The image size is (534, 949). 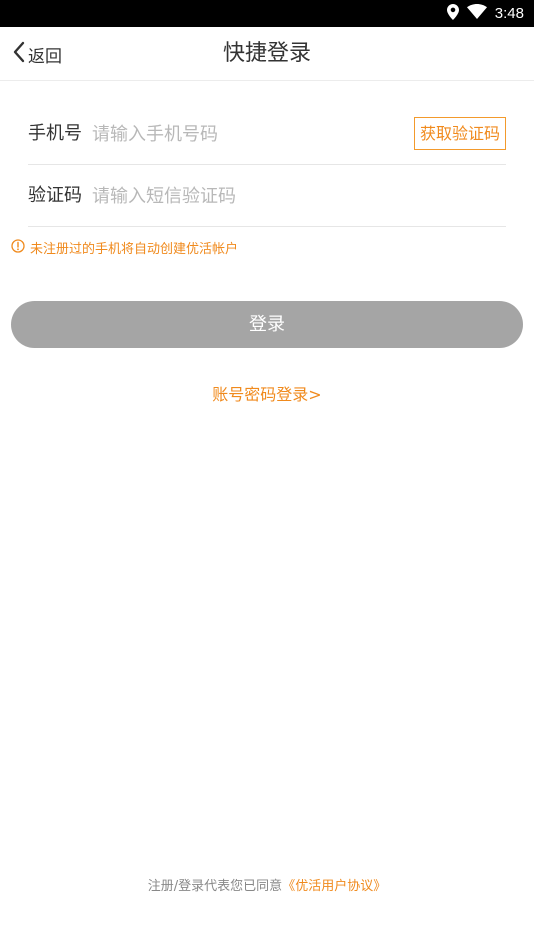 I want to click on password-login-link: 账号密码登录>, so click(x=266, y=394).